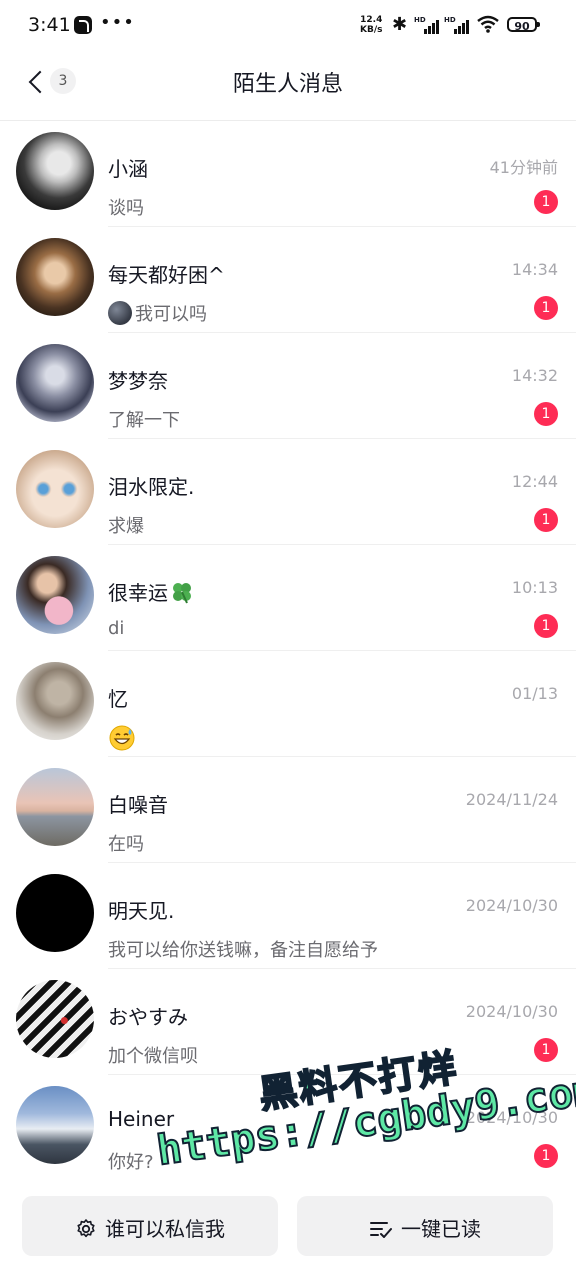 The image size is (576, 1280). I want to click on message-row: 明天见. 我可以给你送钱嘛，备注自愿给予 2024/10/30, so click(288, 916).